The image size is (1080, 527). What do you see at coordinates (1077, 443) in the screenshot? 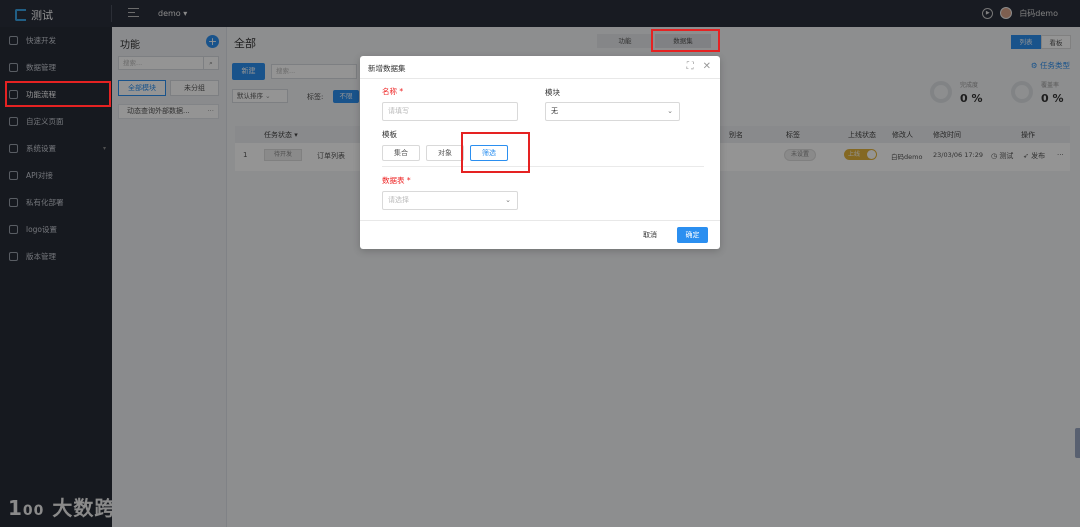
I see `scrollbar-handle` at bounding box center [1077, 443].